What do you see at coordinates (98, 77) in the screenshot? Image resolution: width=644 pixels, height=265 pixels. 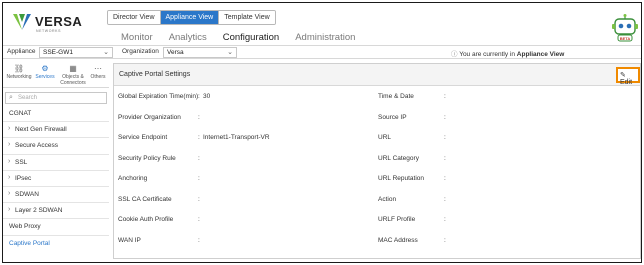 I see `tab-others-label: Others` at bounding box center [98, 77].